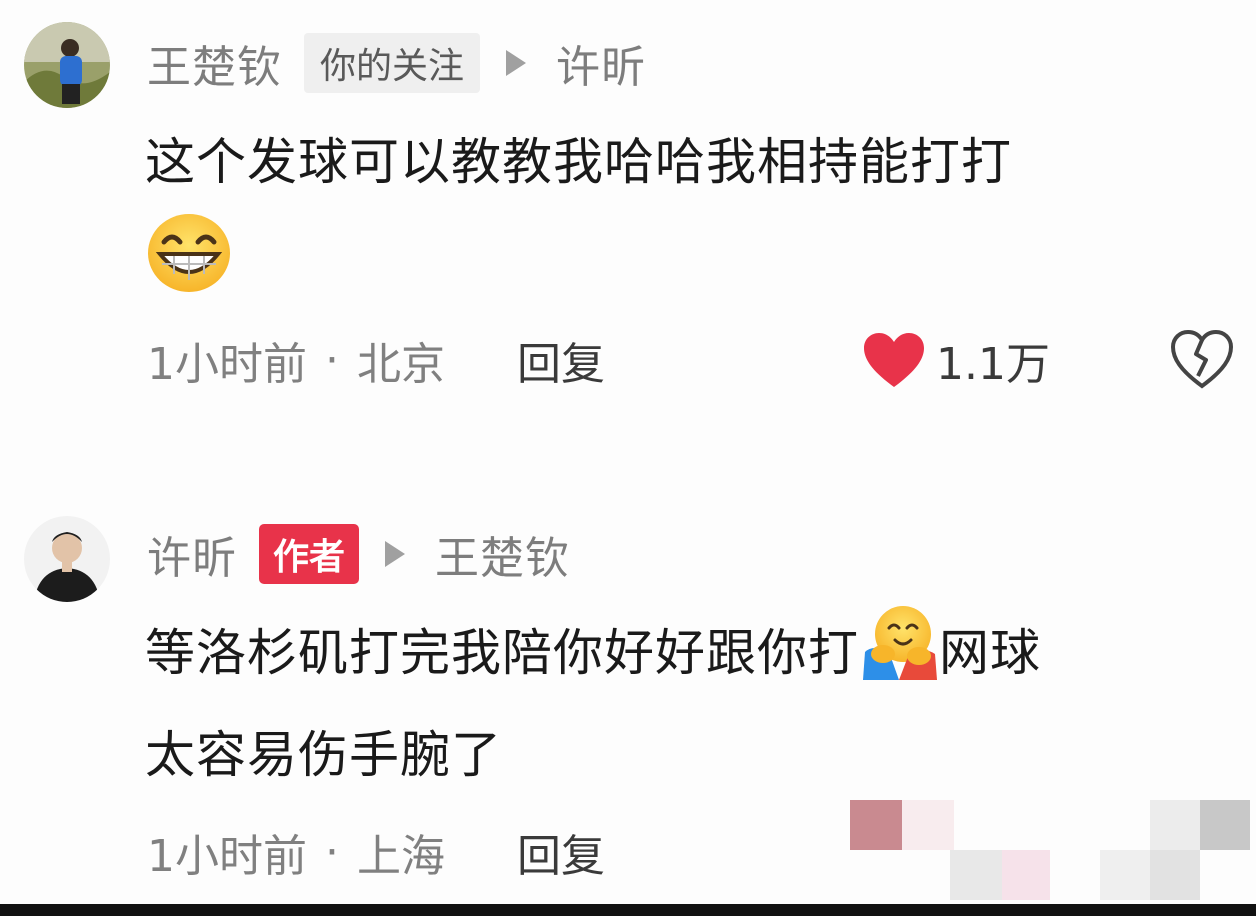 Image resolution: width=1256 pixels, height=916 pixels. I want to click on username: 许昕, so click(192, 554).